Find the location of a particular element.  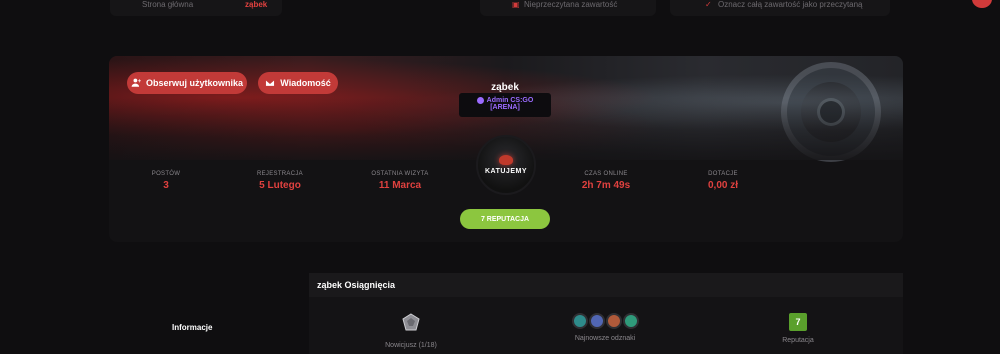

achievement-label: Reputacja is located at coordinates (798, 340).